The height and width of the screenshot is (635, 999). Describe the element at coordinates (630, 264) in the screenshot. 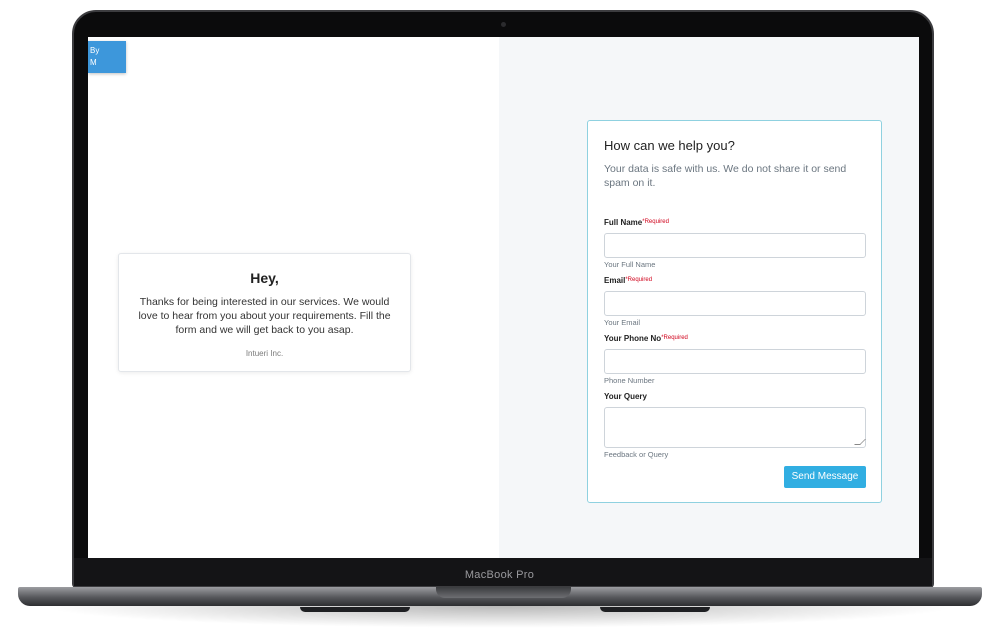

I see `full-name-help: Your Full Name` at that location.